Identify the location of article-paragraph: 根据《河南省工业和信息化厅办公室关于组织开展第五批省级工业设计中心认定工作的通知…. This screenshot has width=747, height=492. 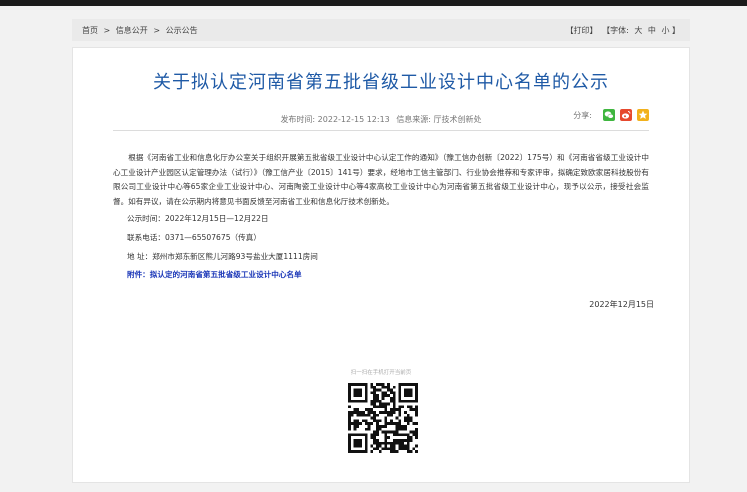
(381, 179).